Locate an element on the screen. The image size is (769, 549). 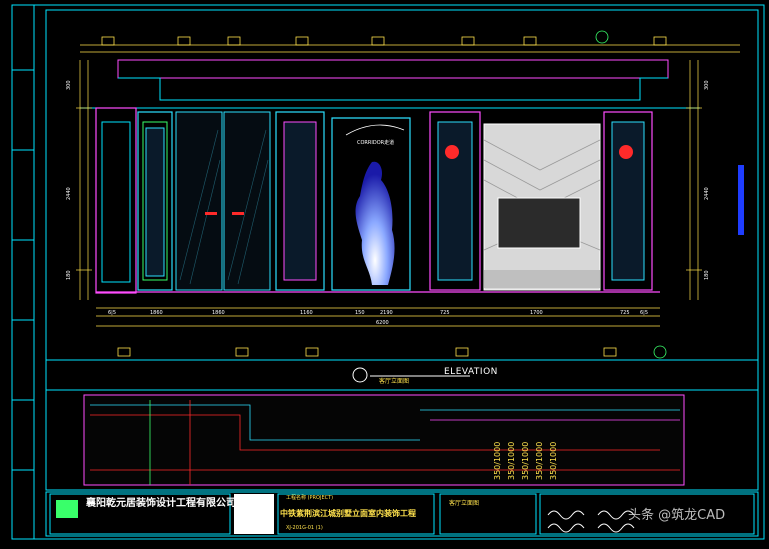
right-marker-bar is located at coordinates (741, 200).